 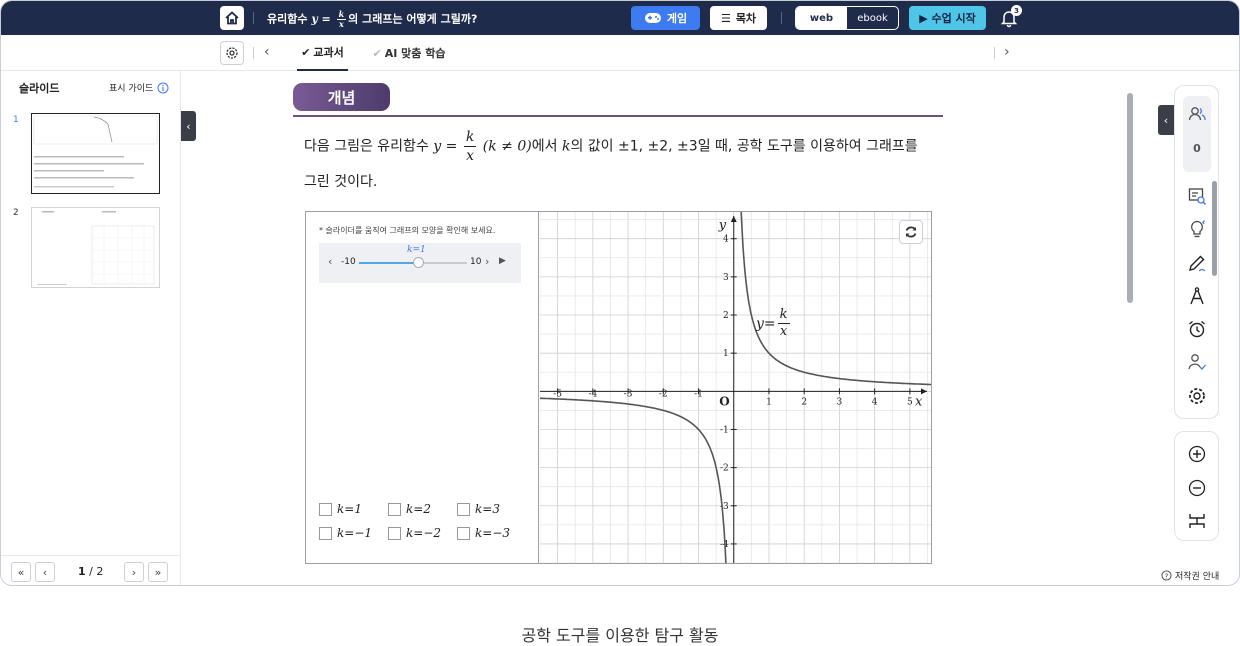 What do you see at coordinates (188, 126) in the screenshot?
I see `sidebar-collapse-button: ‹` at bounding box center [188, 126].